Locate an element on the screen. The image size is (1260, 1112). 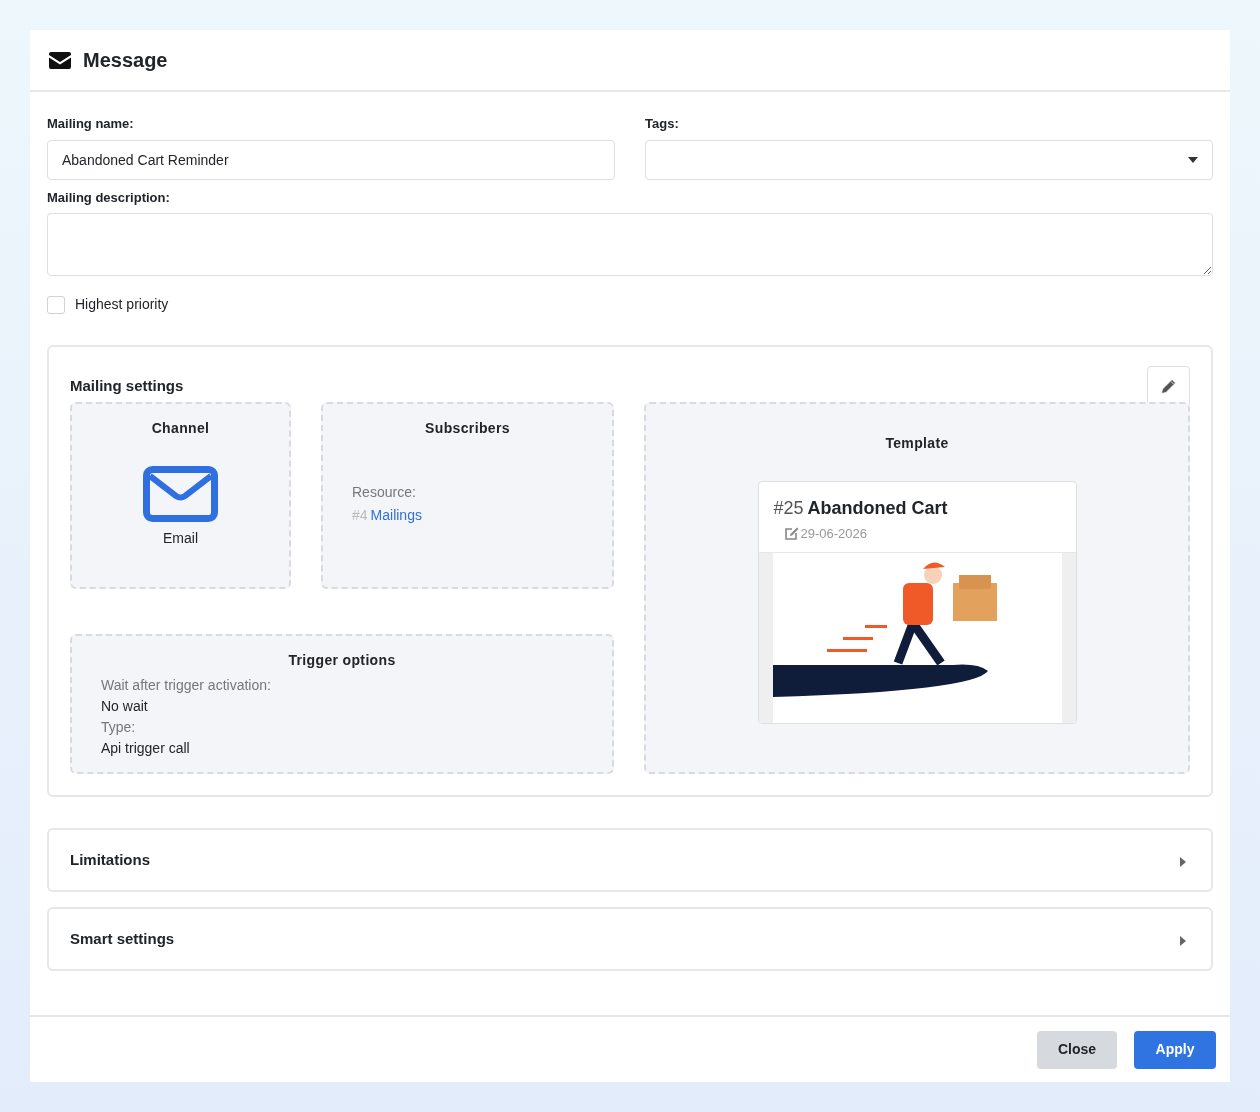
card-title: Subscribers is located at coordinates (467, 428).